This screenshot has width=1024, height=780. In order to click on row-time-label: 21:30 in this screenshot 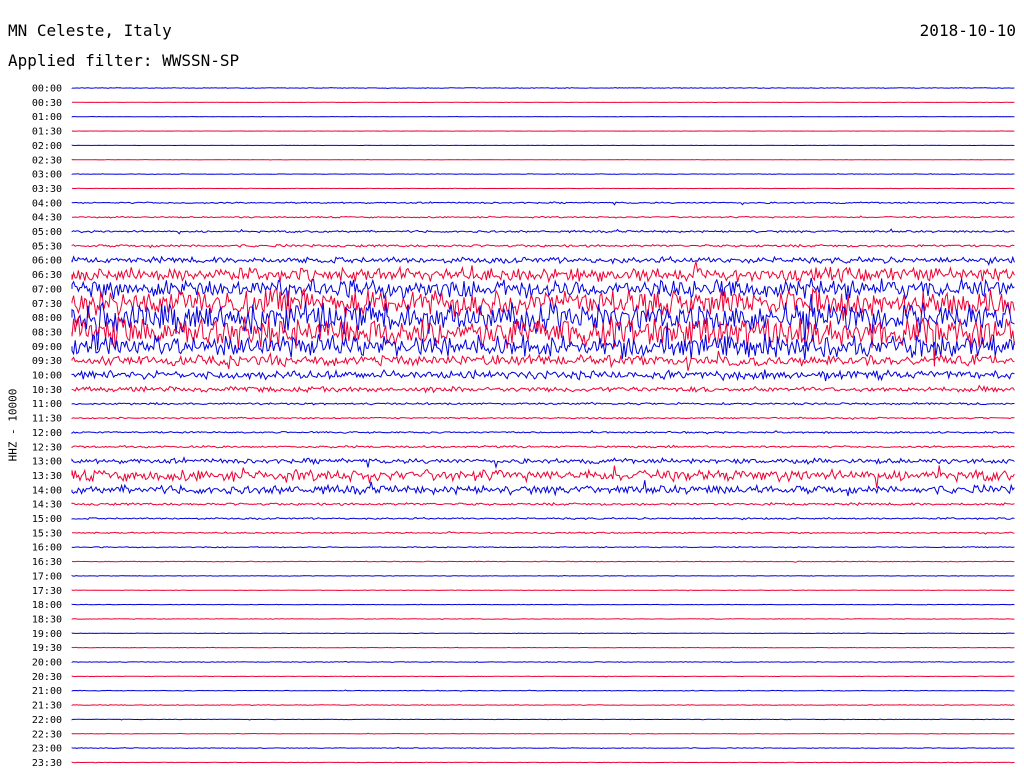, I will do `click(47, 706)`.